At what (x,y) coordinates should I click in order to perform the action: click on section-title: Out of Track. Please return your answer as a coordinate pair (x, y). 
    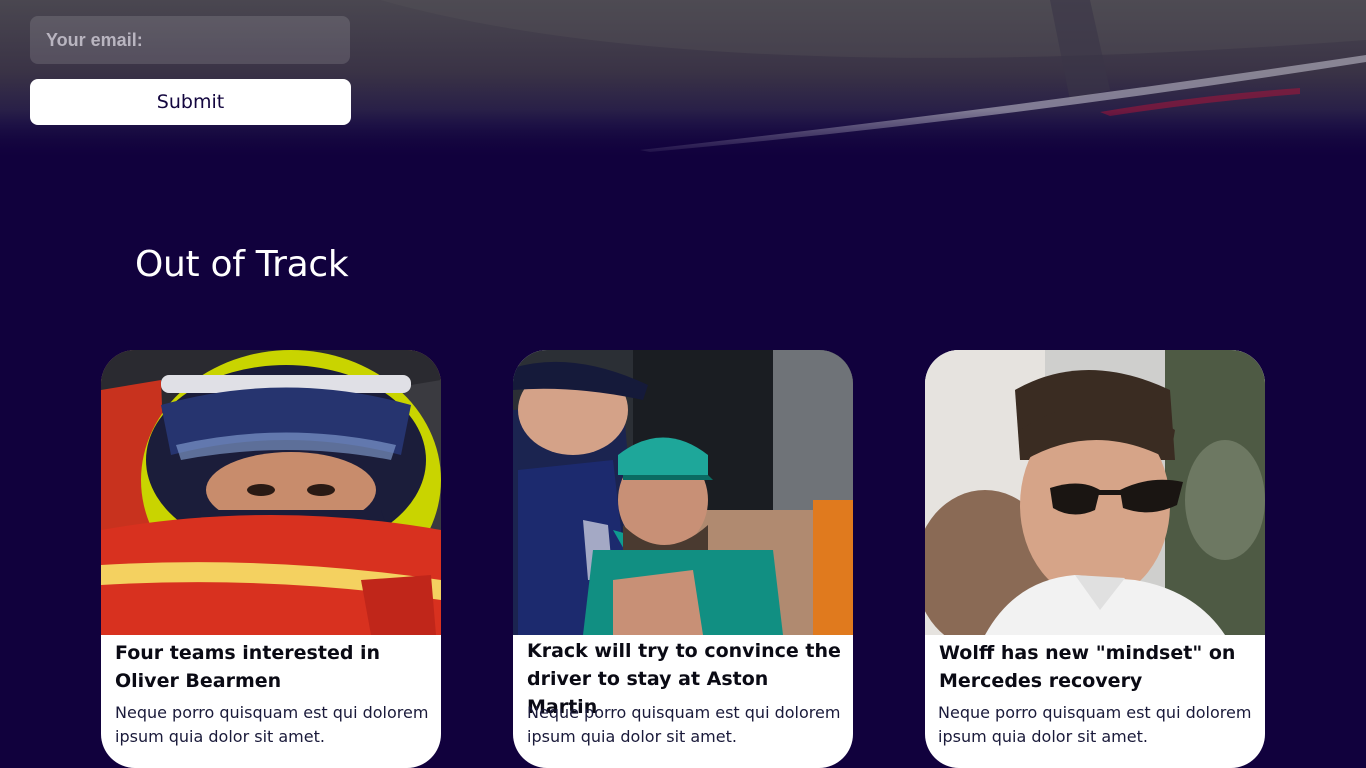
    Looking at the image, I should click on (242, 264).